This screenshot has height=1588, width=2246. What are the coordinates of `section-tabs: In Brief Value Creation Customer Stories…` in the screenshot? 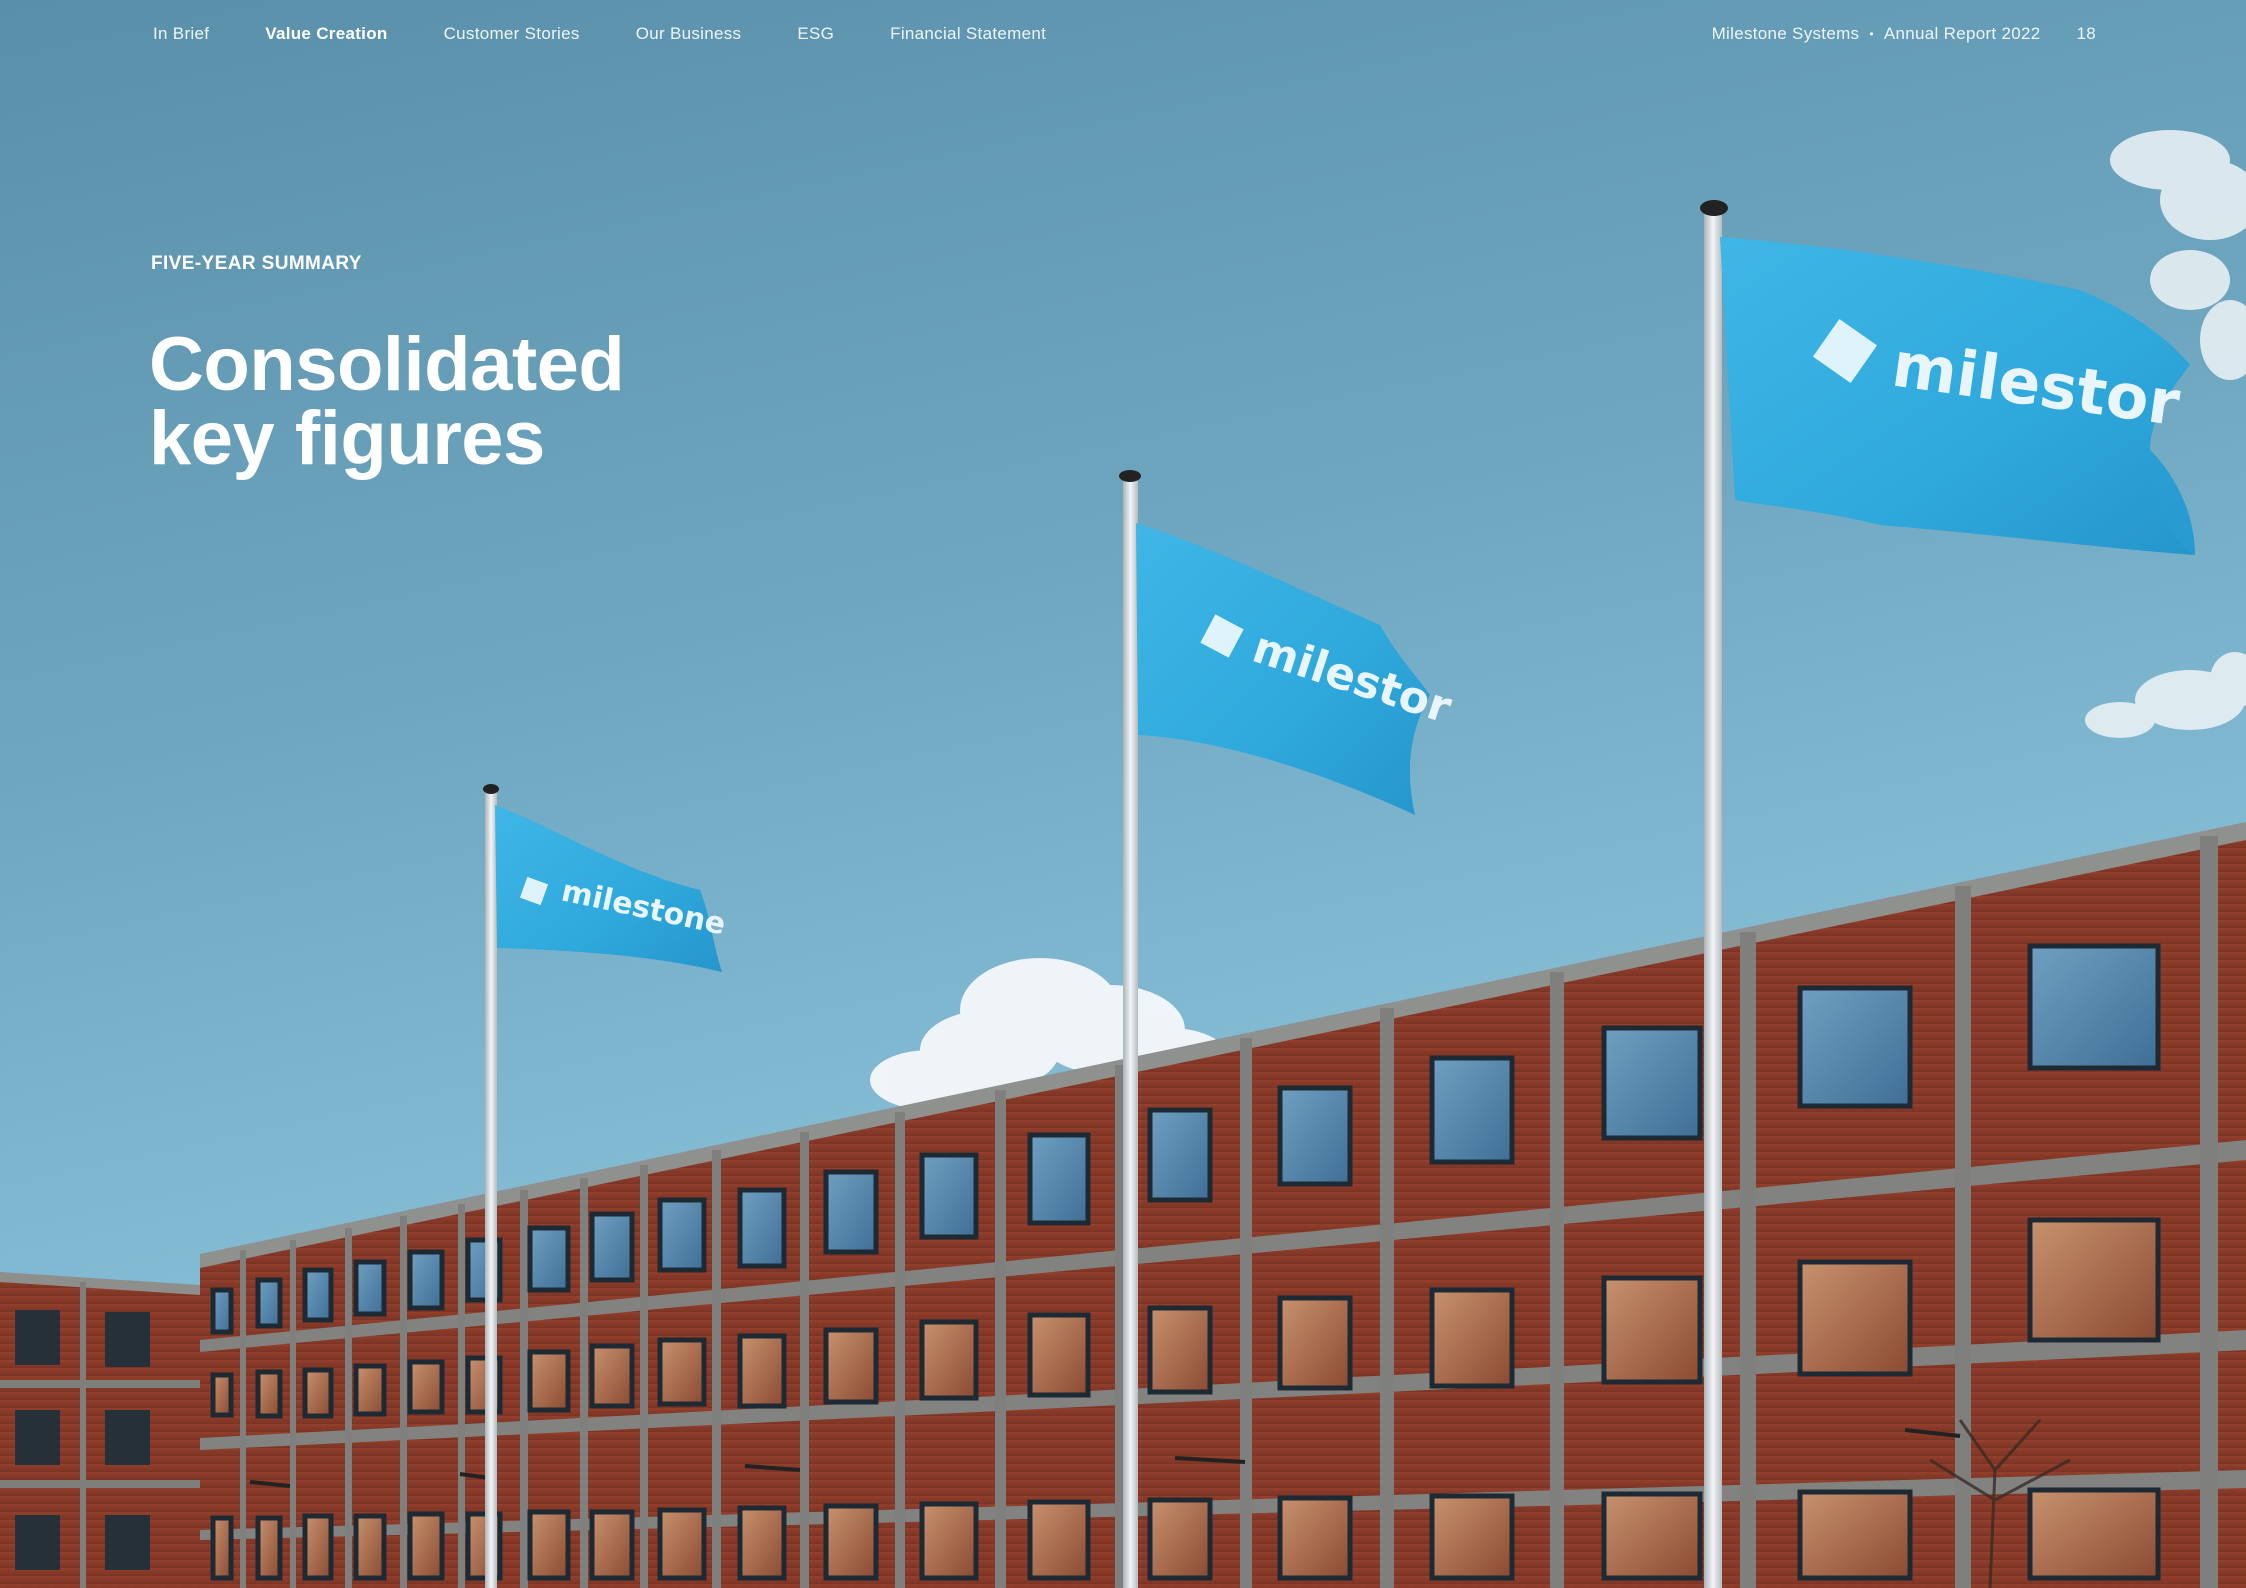 It's located at (627, 34).